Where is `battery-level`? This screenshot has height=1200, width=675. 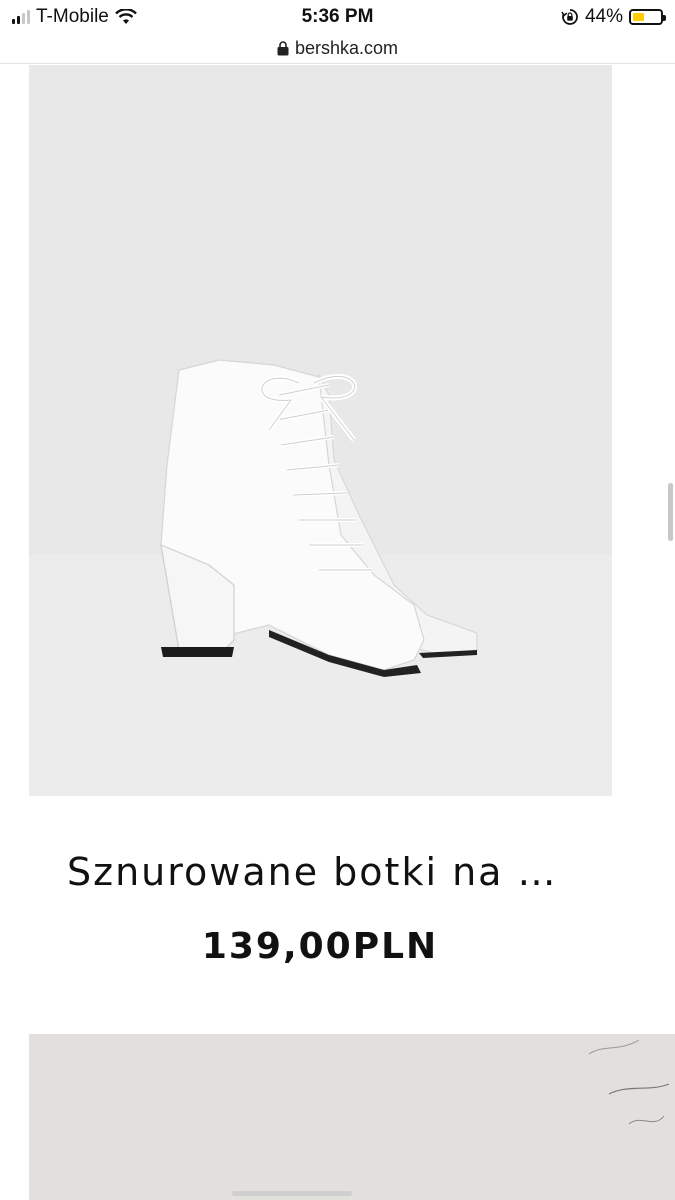 battery-level is located at coordinates (638, 17).